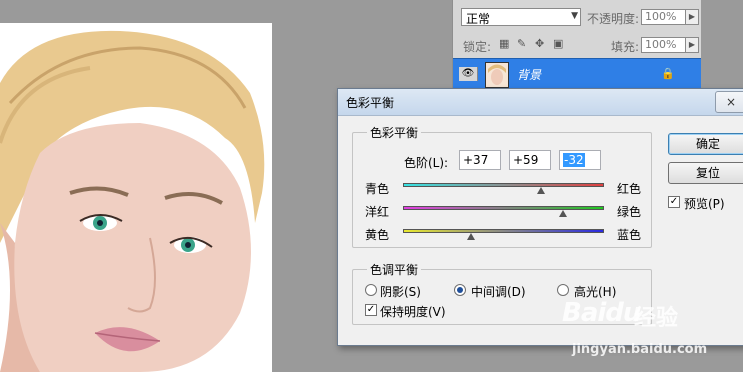 The image size is (743, 372). What do you see at coordinates (629, 235) in the screenshot?
I see `slider-right-label-3: 蓝色` at bounding box center [629, 235].